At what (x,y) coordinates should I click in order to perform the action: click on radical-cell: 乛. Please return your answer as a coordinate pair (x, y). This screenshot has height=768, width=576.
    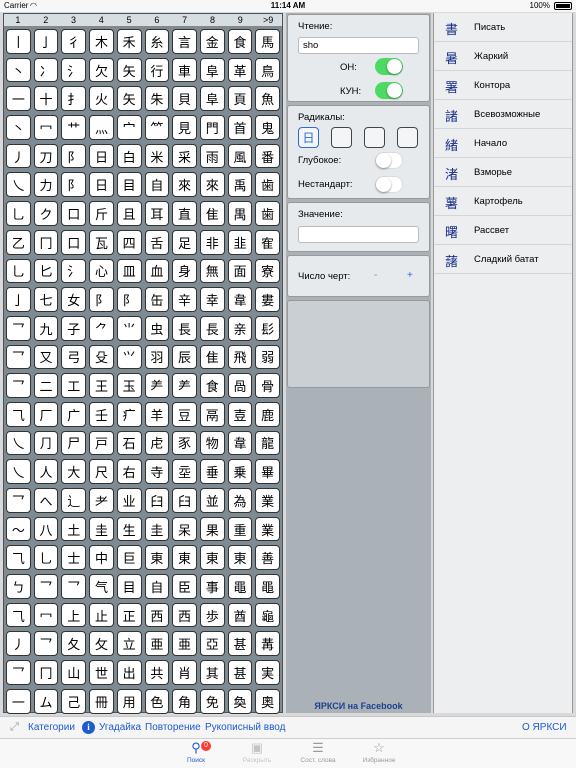
    Looking at the image, I should click on (18, 328).